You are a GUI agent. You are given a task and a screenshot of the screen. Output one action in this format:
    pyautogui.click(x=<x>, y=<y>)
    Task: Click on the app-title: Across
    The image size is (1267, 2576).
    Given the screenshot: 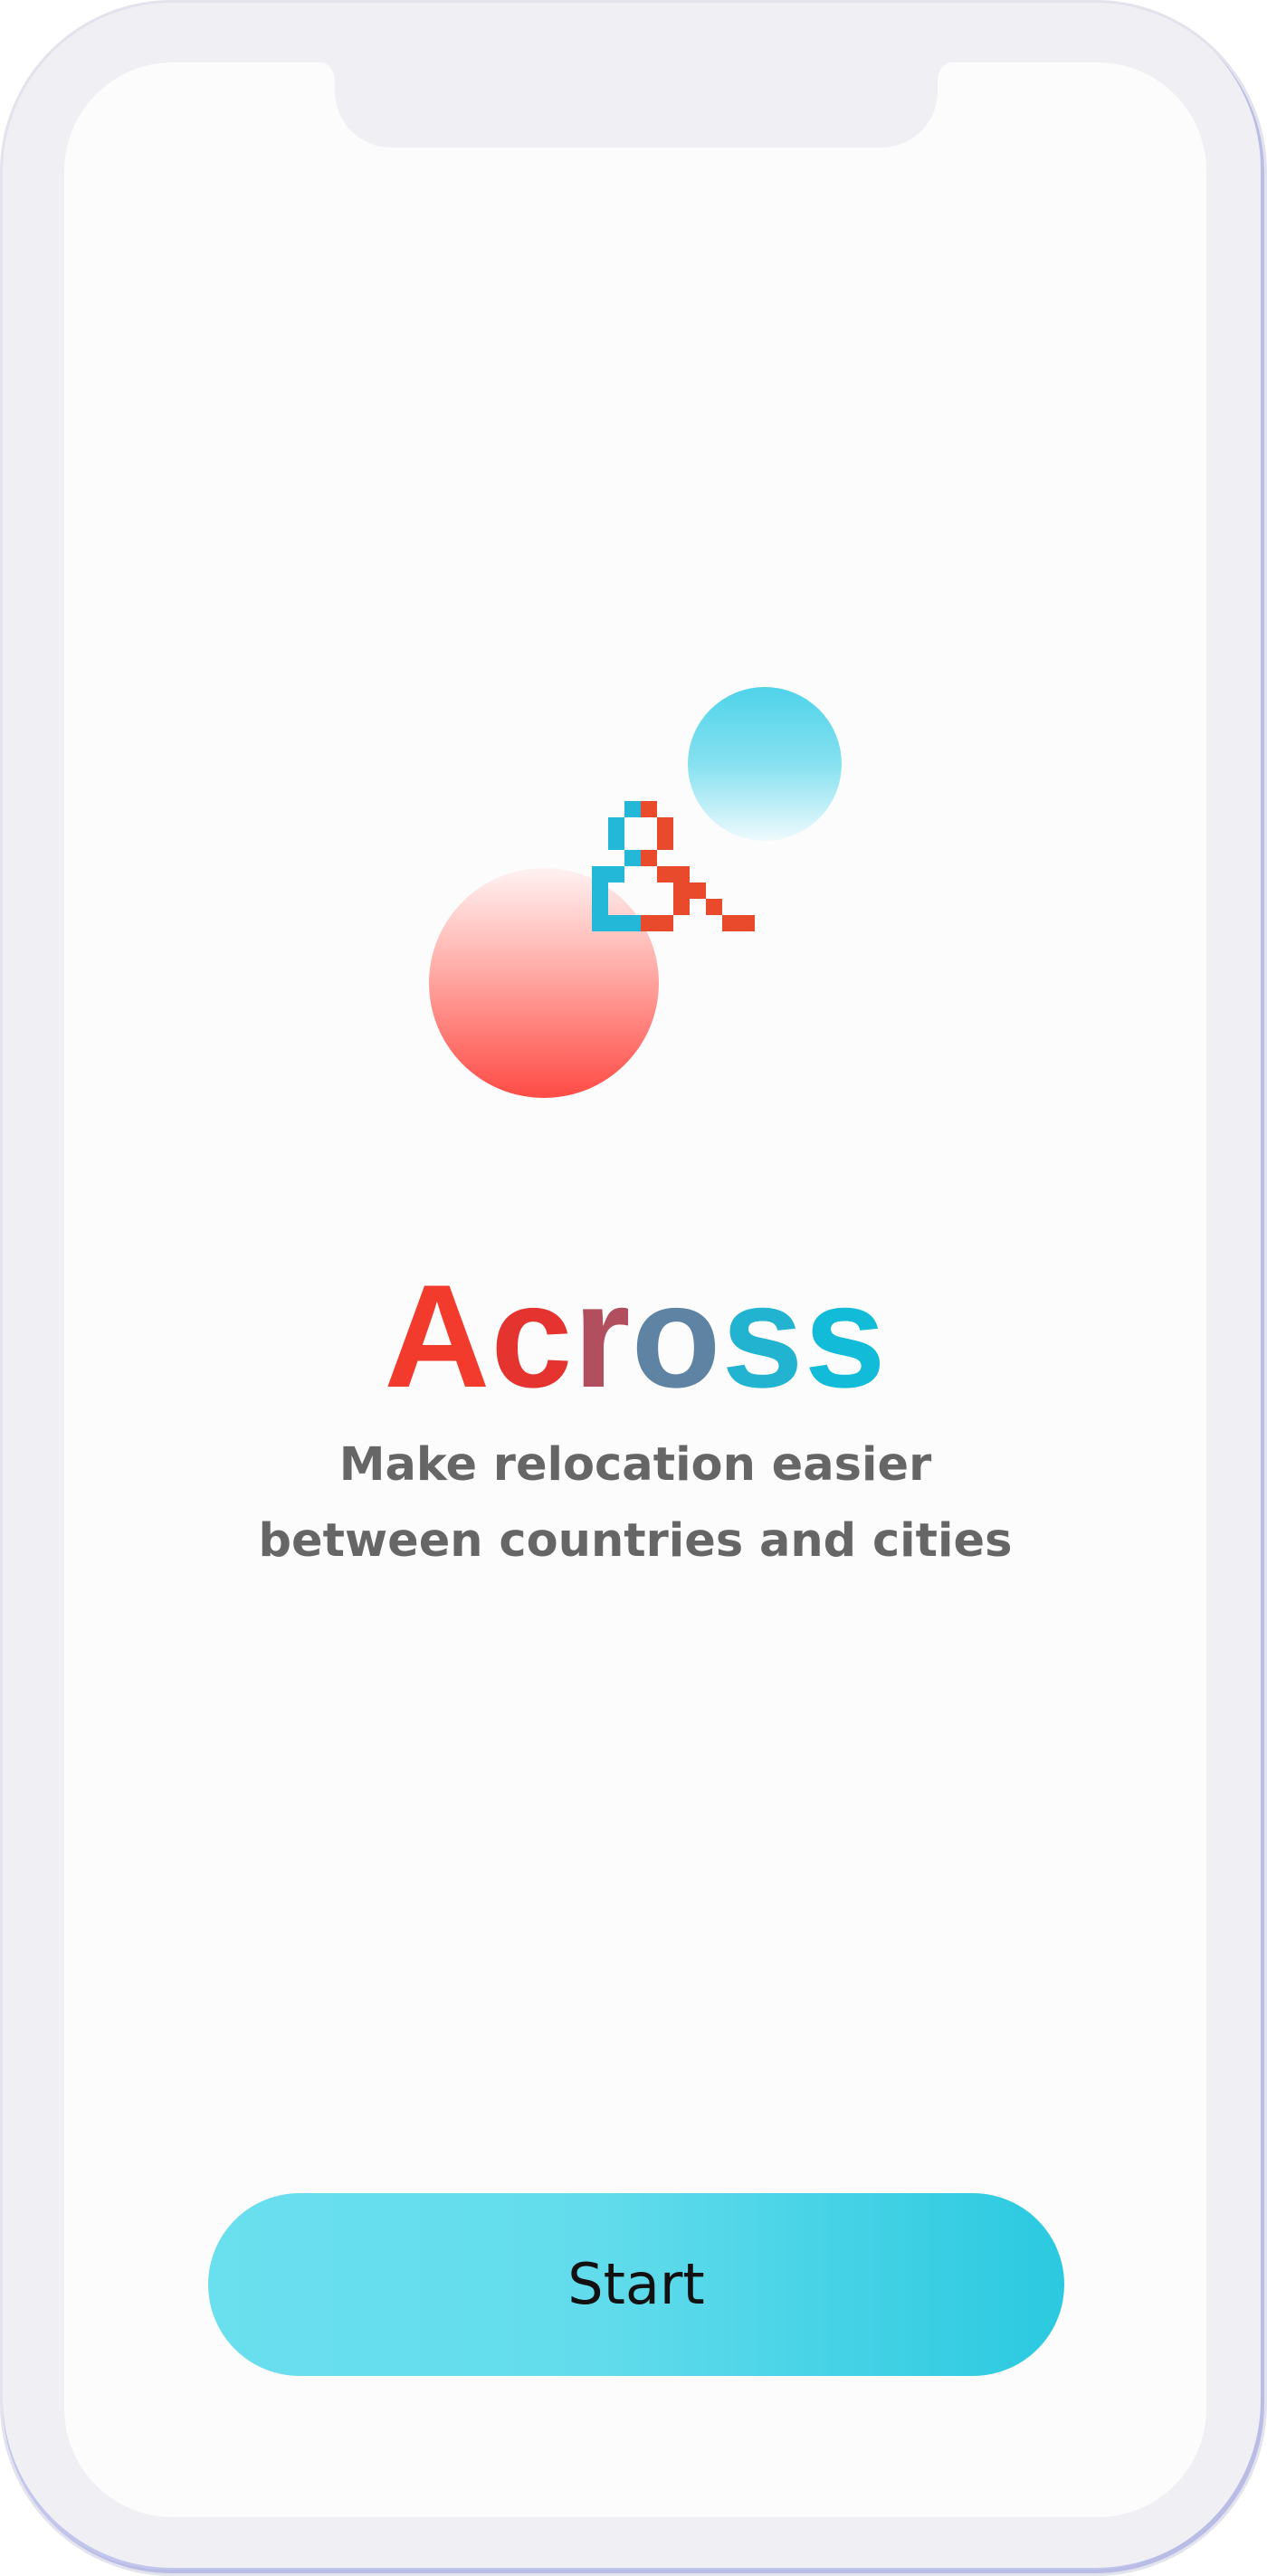 What is the action you would take?
    pyautogui.click(x=635, y=1336)
    